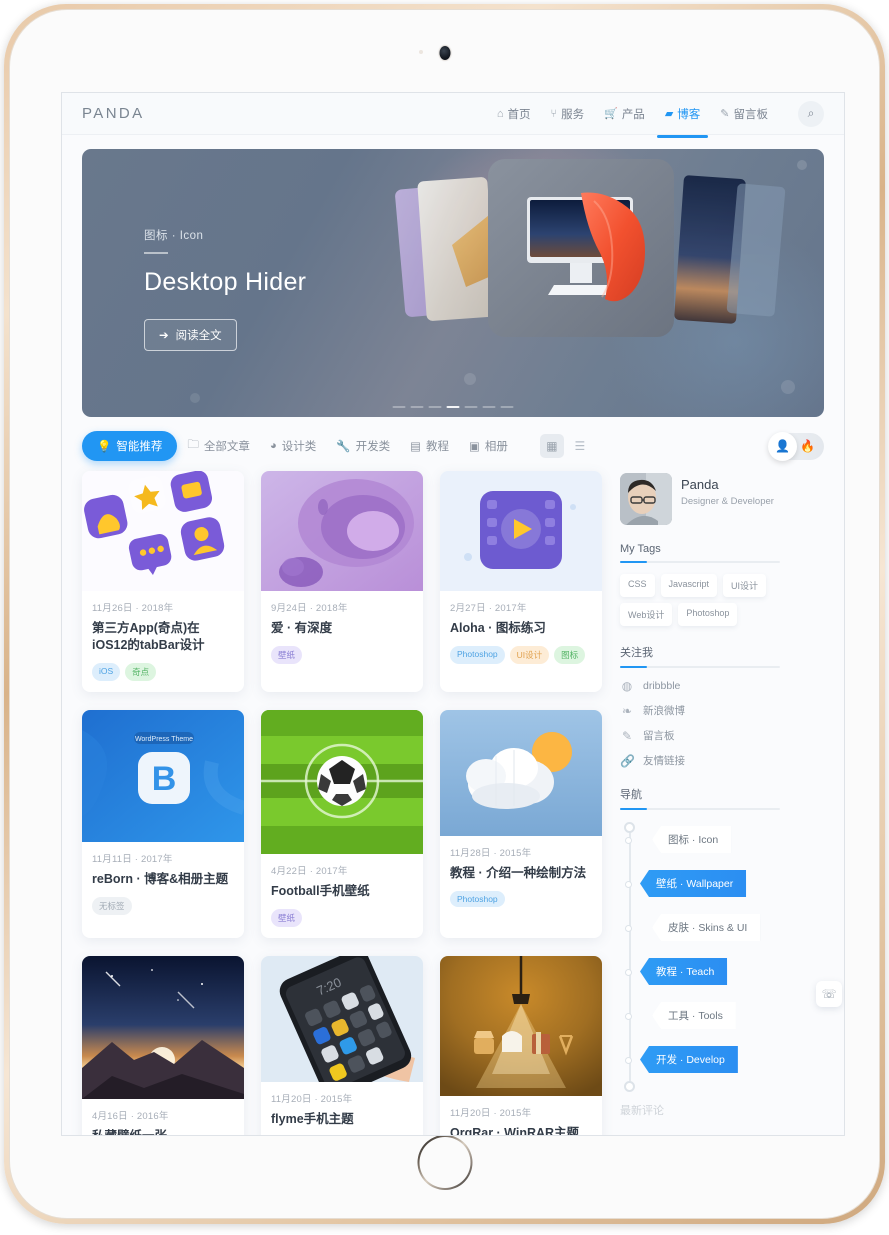 The height and width of the screenshot is (1235, 889). Describe the element at coordinates (521, 823) in the screenshot. I see `article-card: 11月28日 · 2015年 教程 · 介绍一种绘制方法 Photoshop` at that location.